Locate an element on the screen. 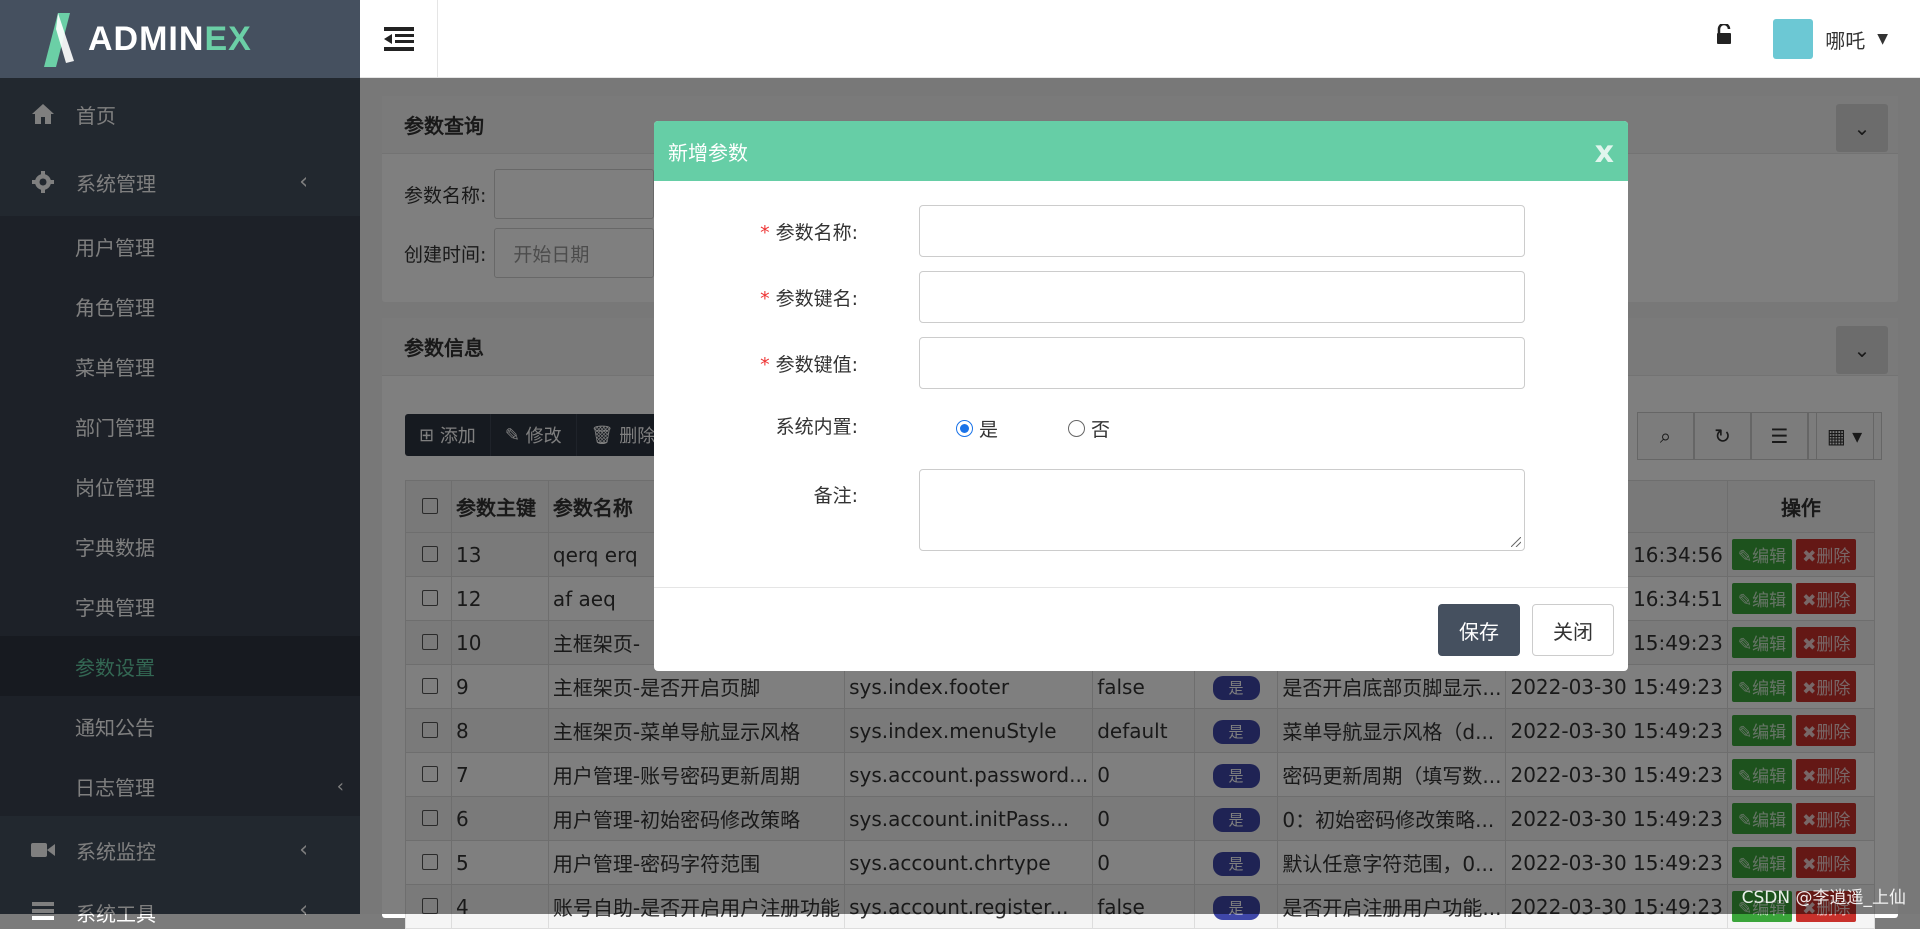  form-row-remark: 备注: is located at coordinates (1141, 510).